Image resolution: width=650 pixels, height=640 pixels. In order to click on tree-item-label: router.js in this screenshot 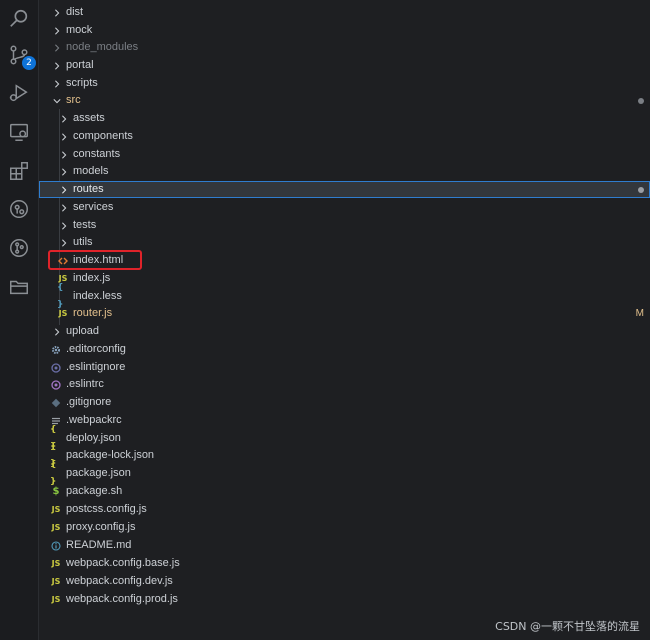, I will do `click(93, 313)`.